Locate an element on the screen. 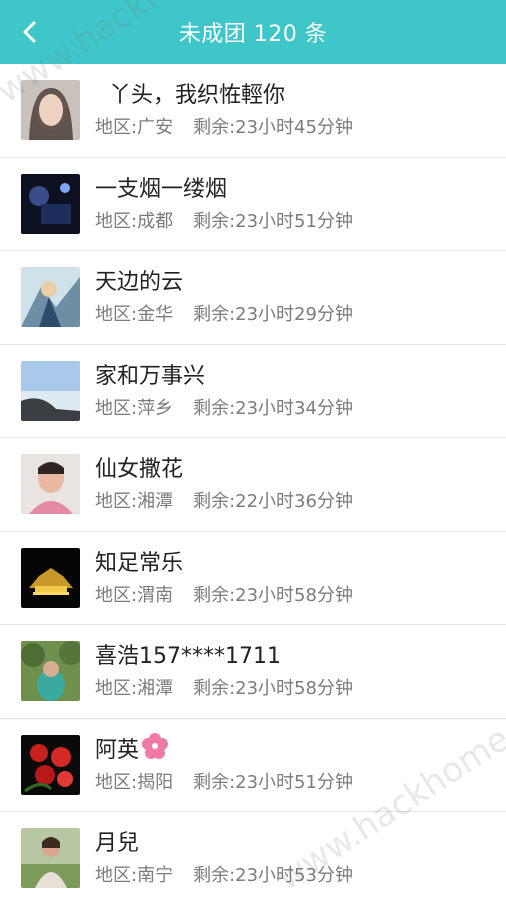 Image resolution: width=506 pixels, height=906 pixels. item-name: 月兒 is located at coordinates (117, 843).